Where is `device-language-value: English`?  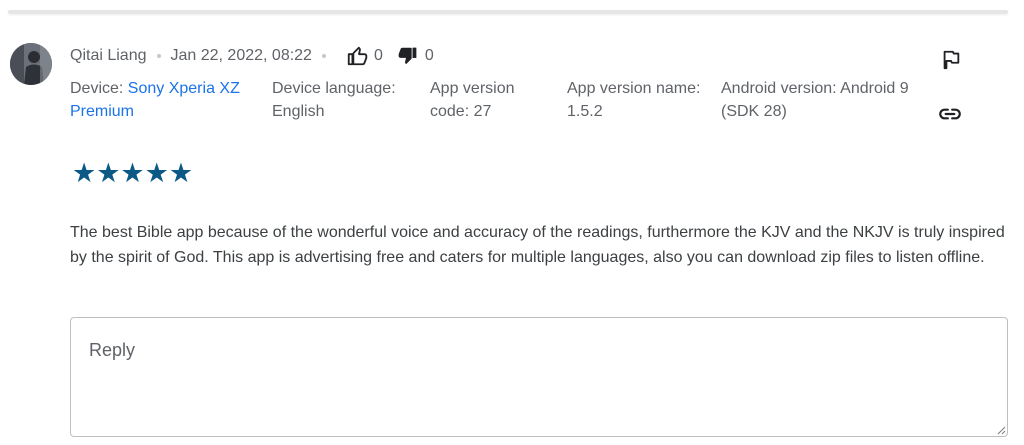 device-language-value: English is located at coordinates (298, 111).